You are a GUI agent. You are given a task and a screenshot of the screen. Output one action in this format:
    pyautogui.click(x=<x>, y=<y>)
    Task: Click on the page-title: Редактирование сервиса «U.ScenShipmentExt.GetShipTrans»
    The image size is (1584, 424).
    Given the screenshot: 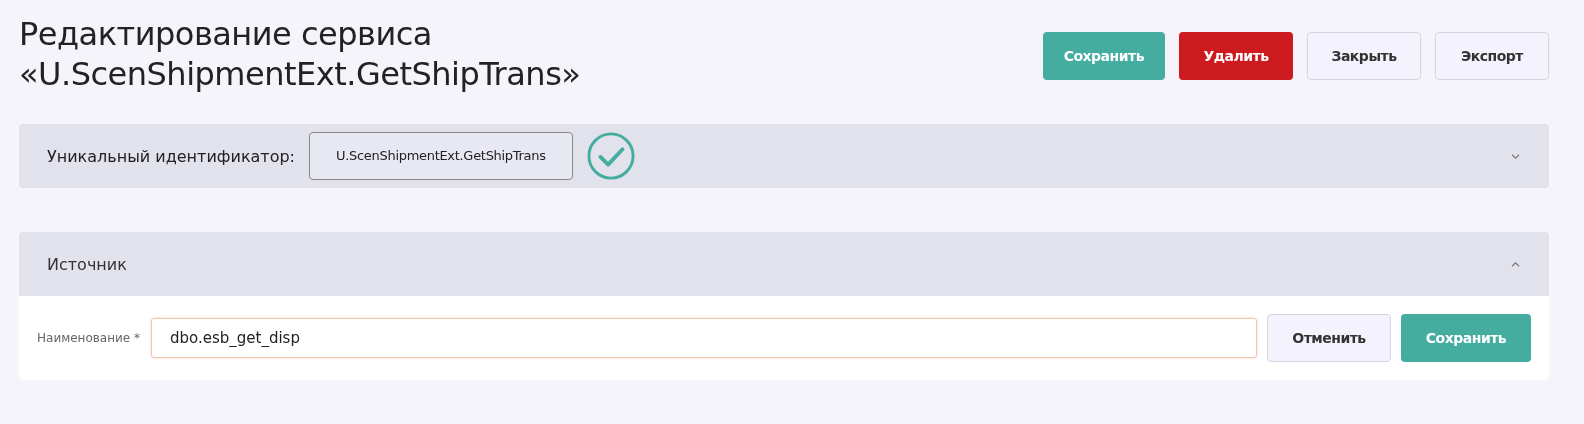 What is the action you would take?
    pyautogui.click(x=300, y=54)
    